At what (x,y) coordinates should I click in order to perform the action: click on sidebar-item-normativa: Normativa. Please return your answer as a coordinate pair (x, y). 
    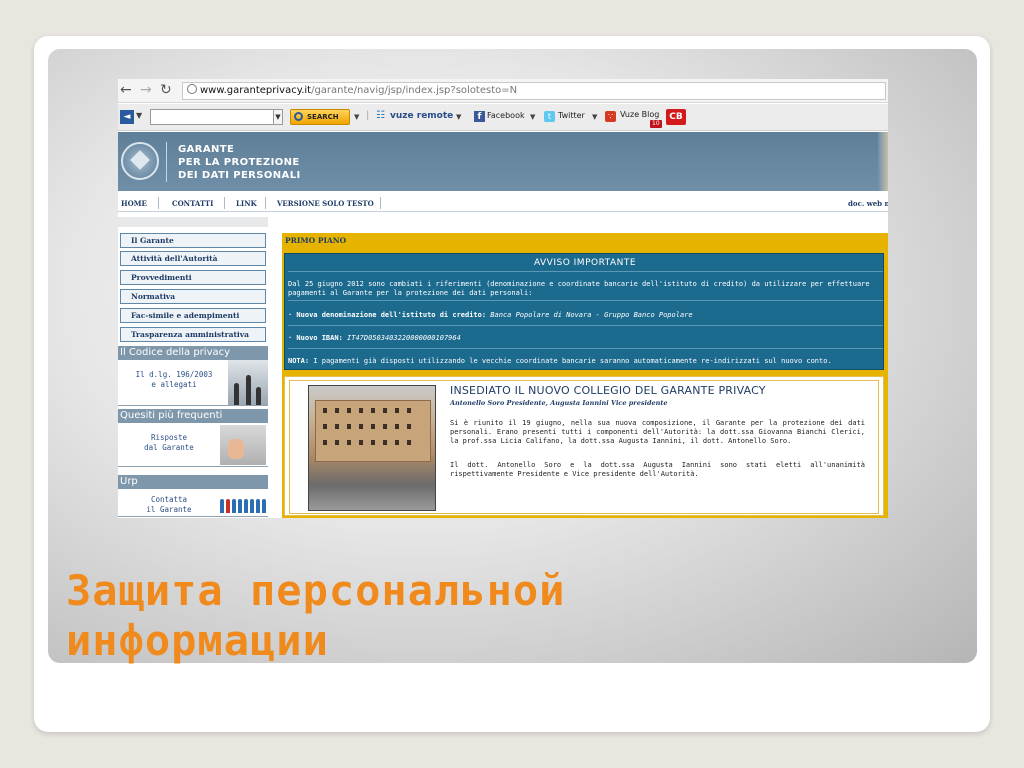
    Looking at the image, I should click on (193, 296).